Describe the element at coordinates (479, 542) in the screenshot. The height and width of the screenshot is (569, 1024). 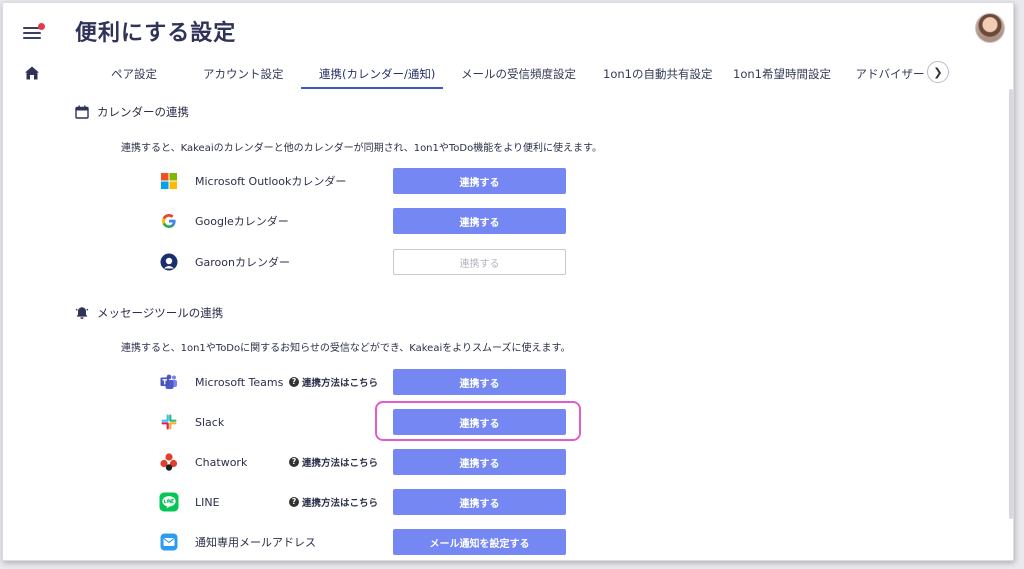
I see `set-email-notification-button: メール通知を設定する` at that location.